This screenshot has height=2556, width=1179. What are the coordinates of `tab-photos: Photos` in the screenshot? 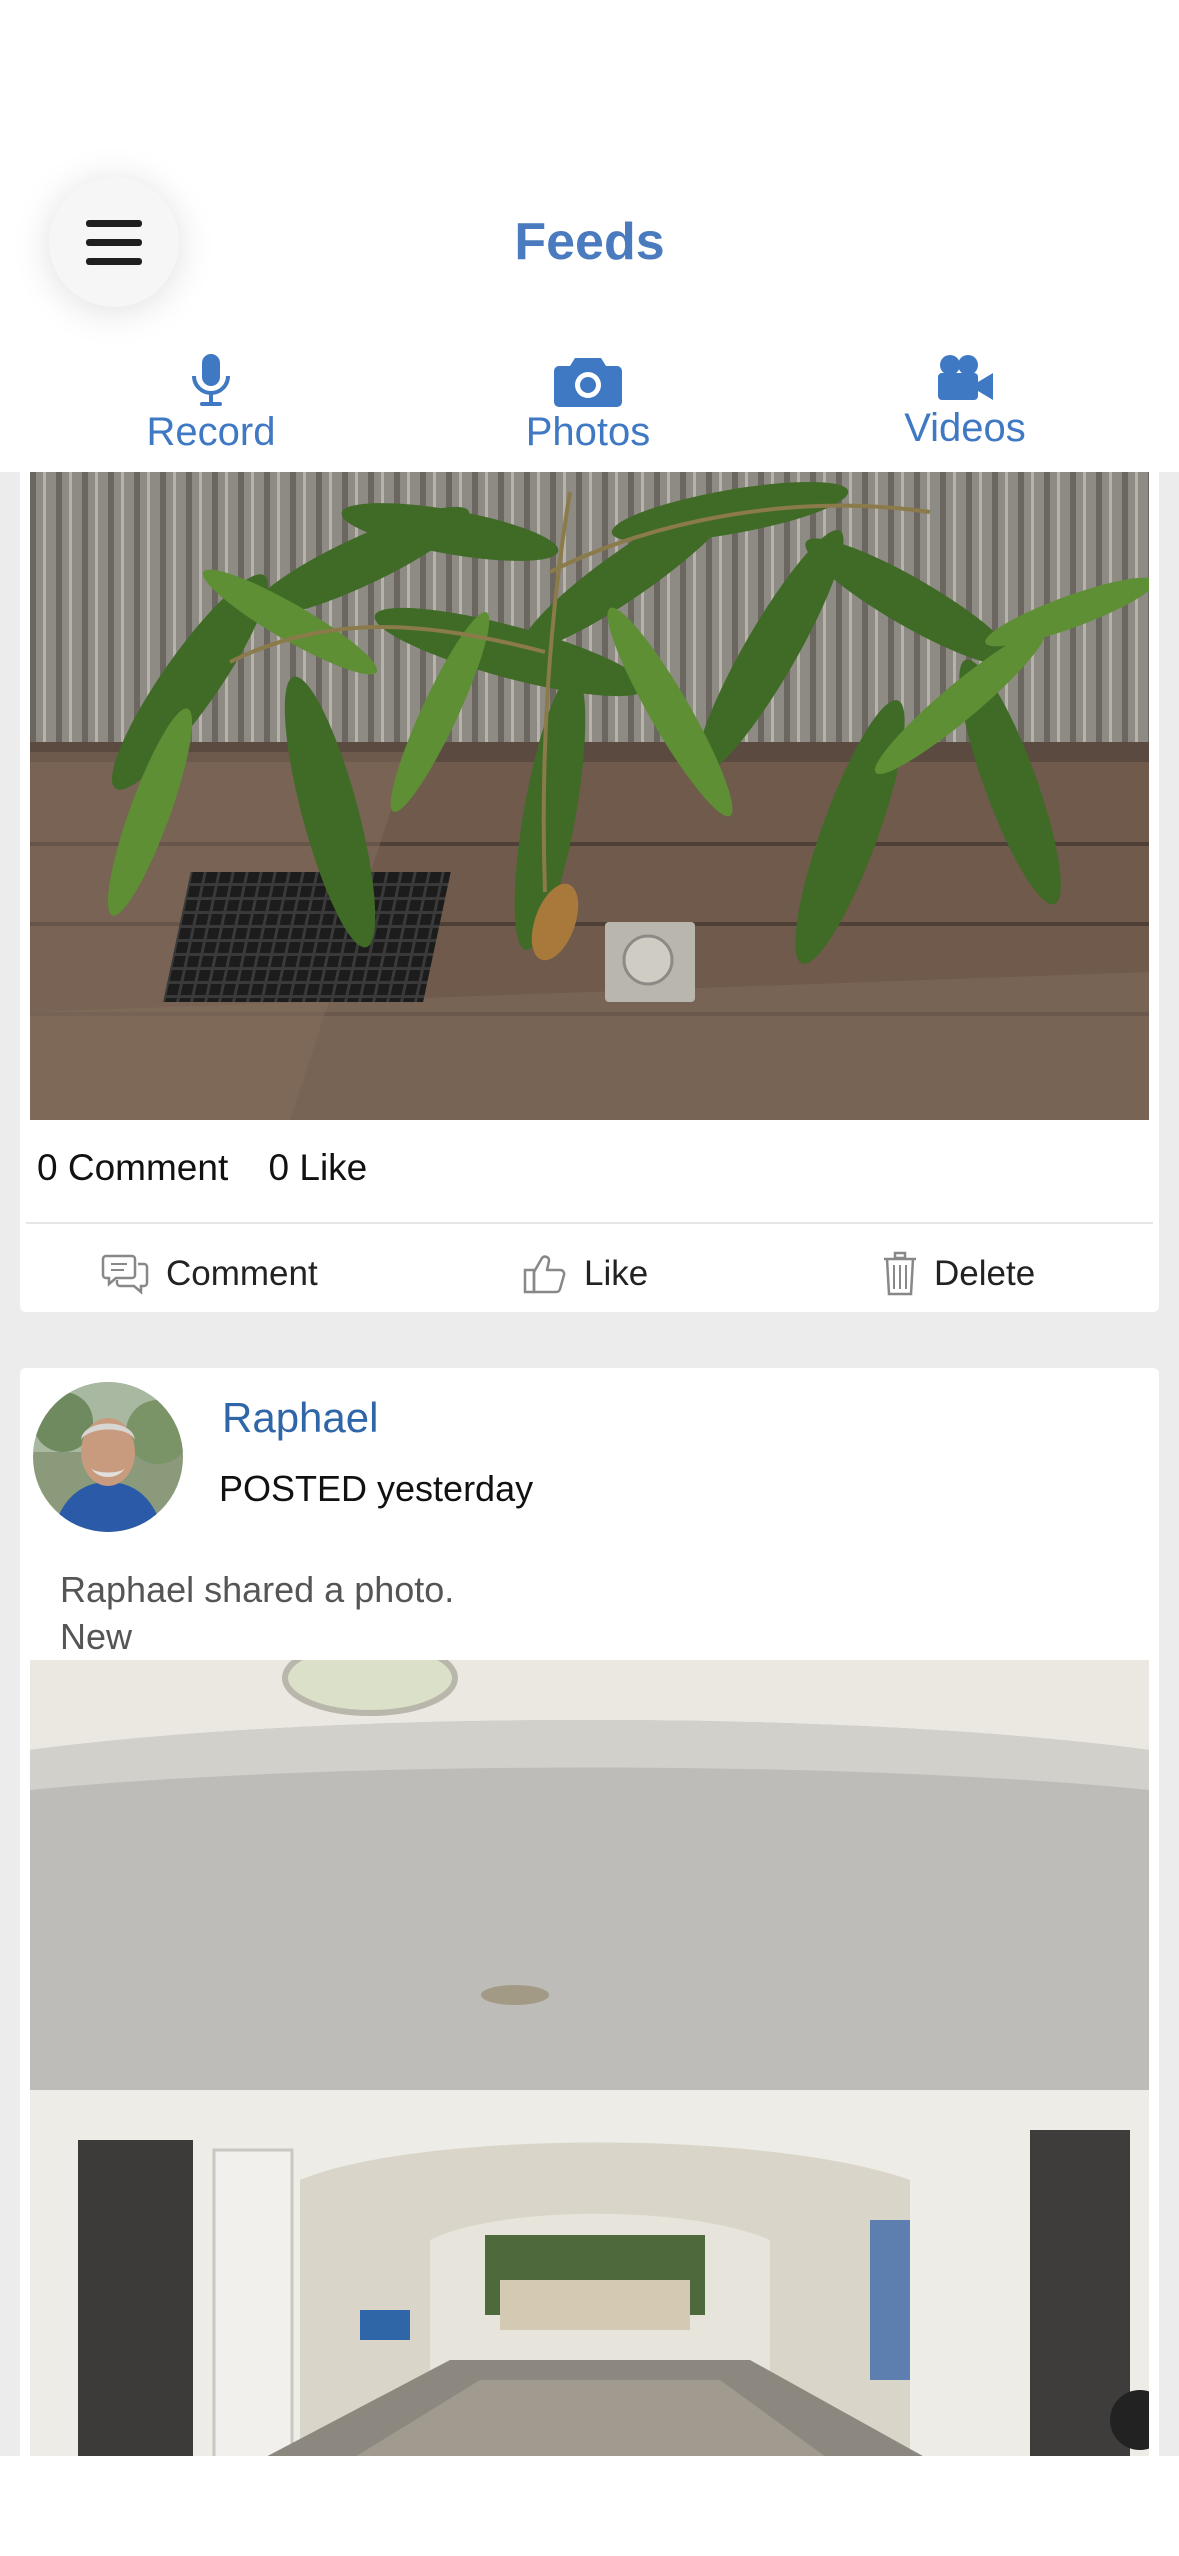 It's located at (588, 403).